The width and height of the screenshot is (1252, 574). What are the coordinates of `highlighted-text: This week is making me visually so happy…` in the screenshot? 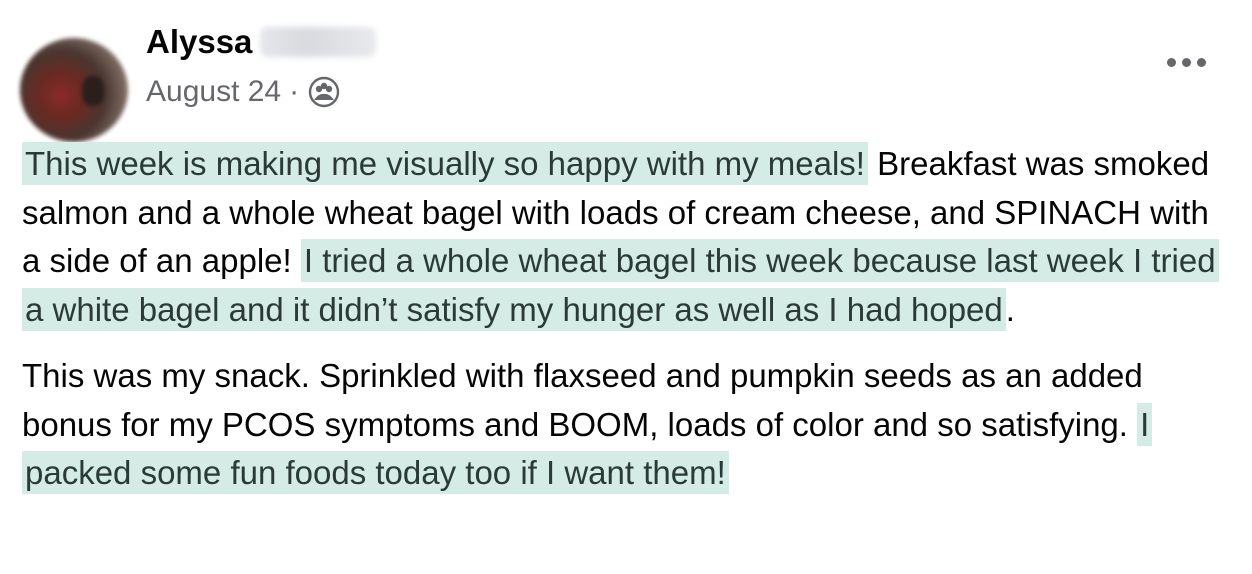 It's located at (445, 163).